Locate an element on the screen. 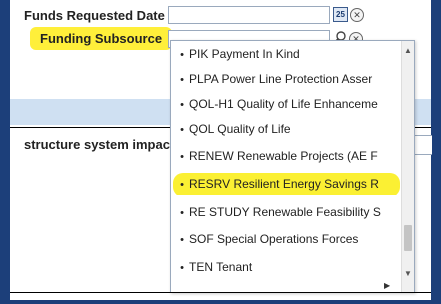 The height and width of the screenshot is (304, 441). dropdown-option: • PIK Payment In Kind is located at coordinates (286, 54).